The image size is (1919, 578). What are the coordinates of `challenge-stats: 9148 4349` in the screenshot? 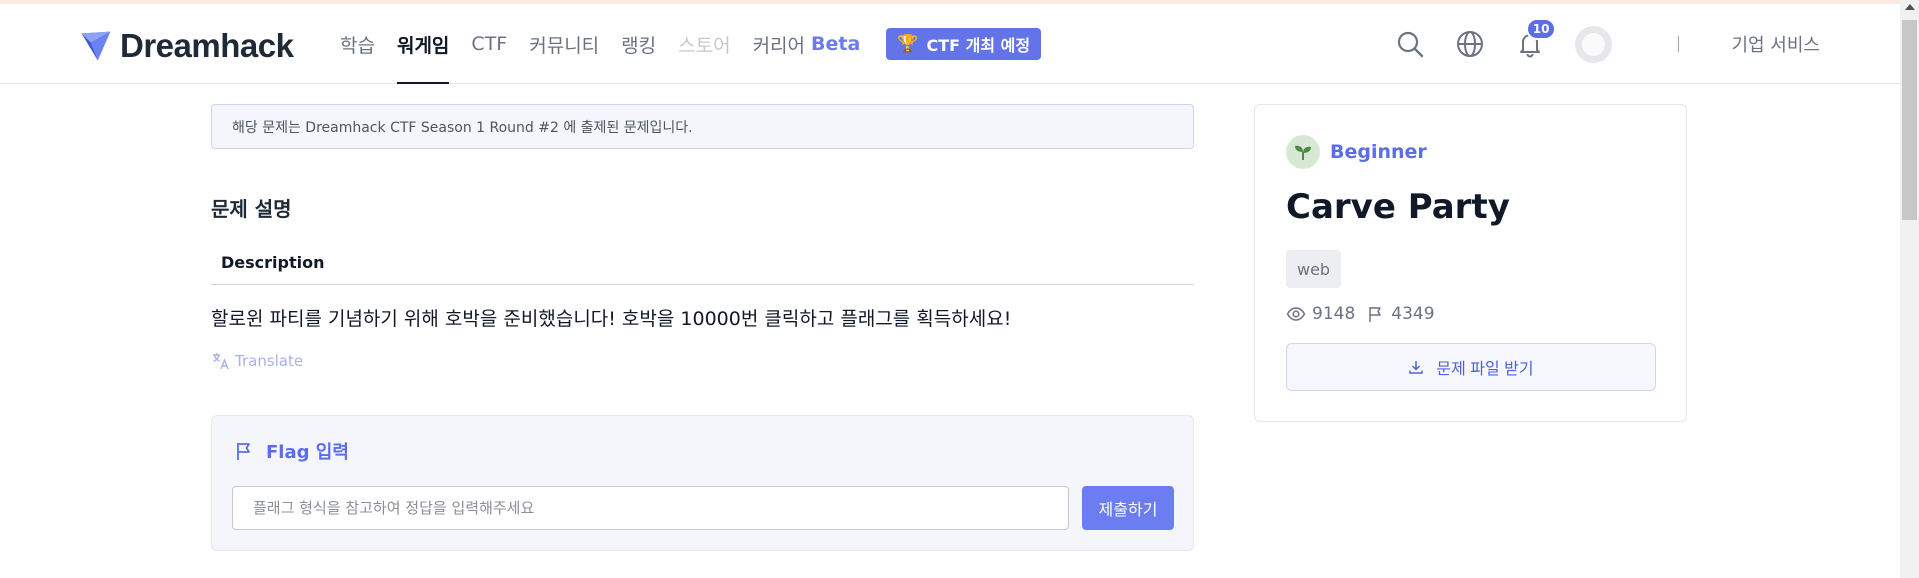 It's located at (1365, 314).